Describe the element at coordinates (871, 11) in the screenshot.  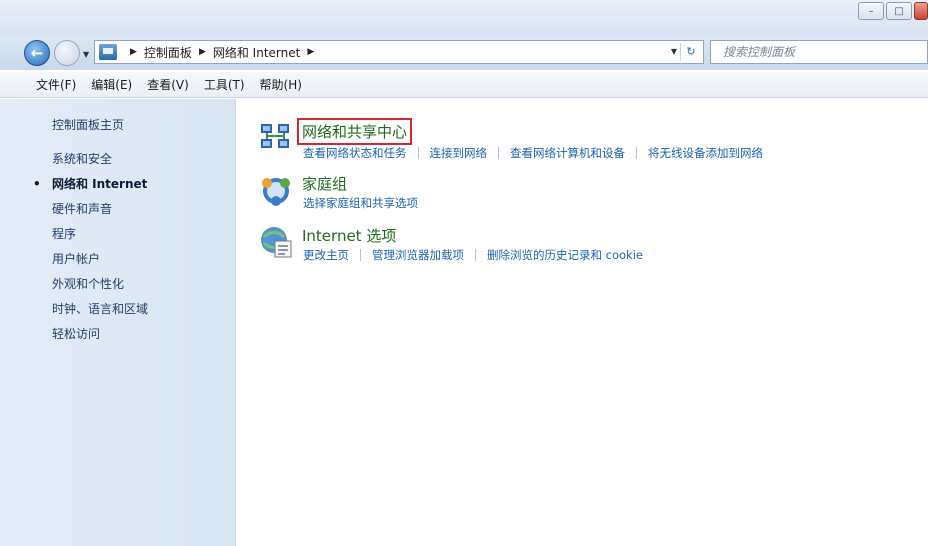
I see `minimize-button: –` at that location.